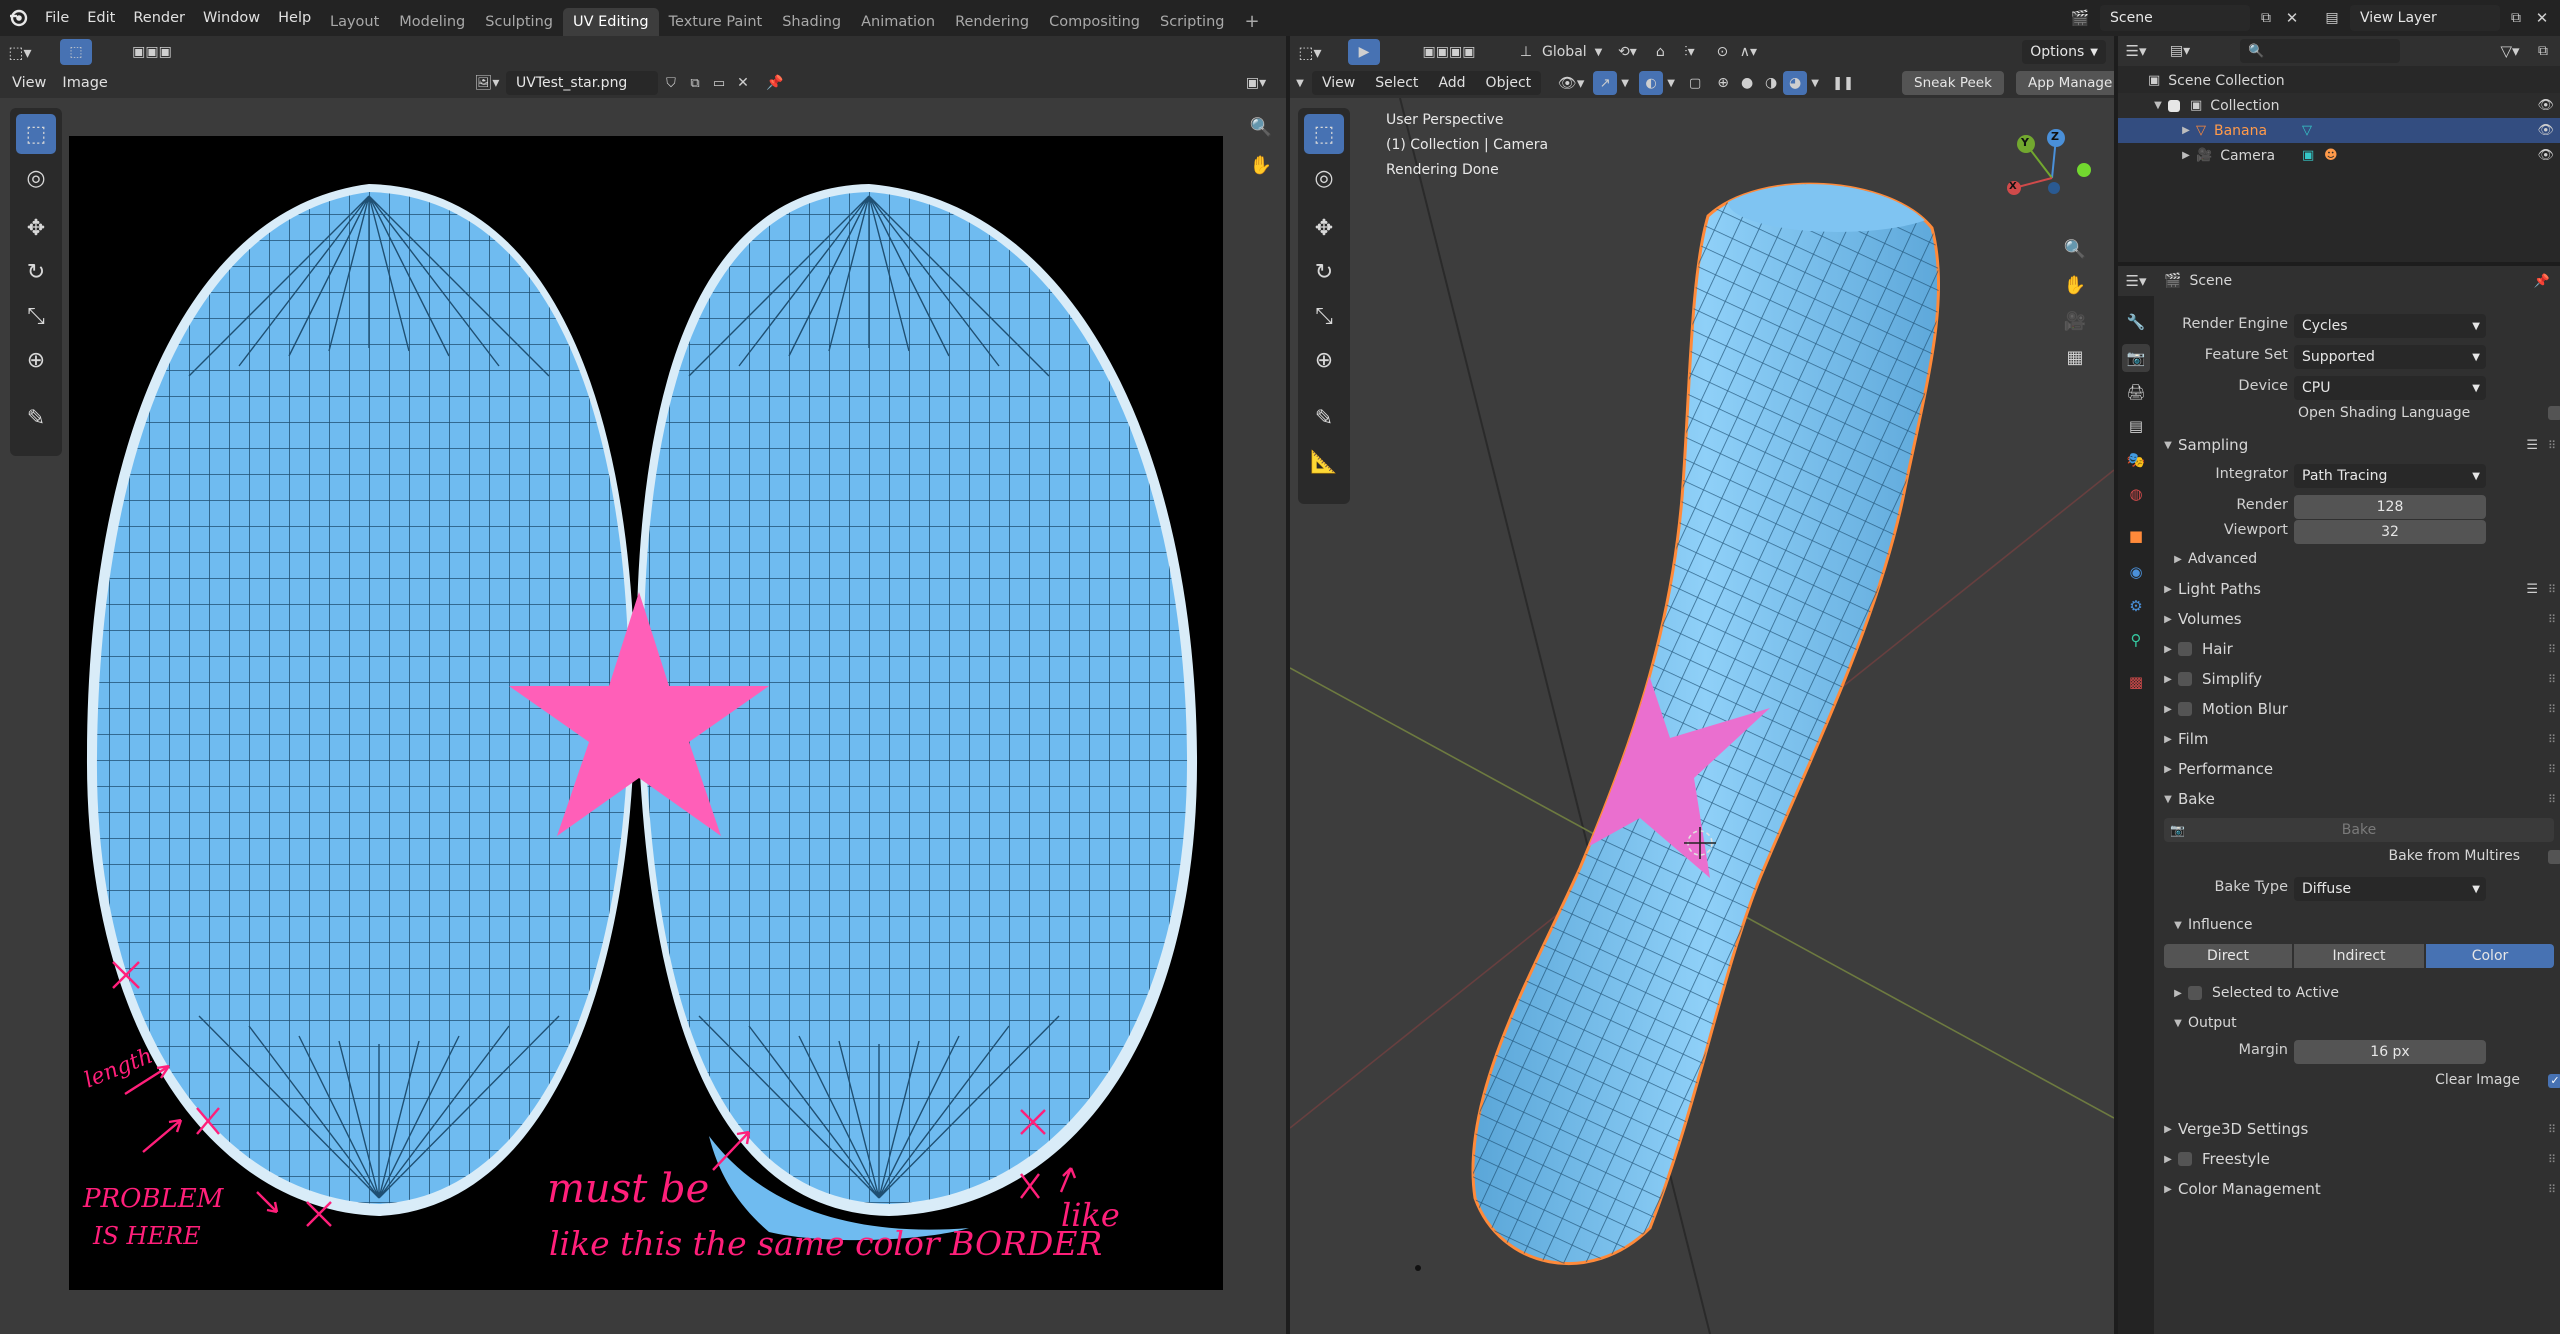  What do you see at coordinates (76, 52) in the screenshot?
I see `select-tool-icon: ⬚` at bounding box center [76, 52].